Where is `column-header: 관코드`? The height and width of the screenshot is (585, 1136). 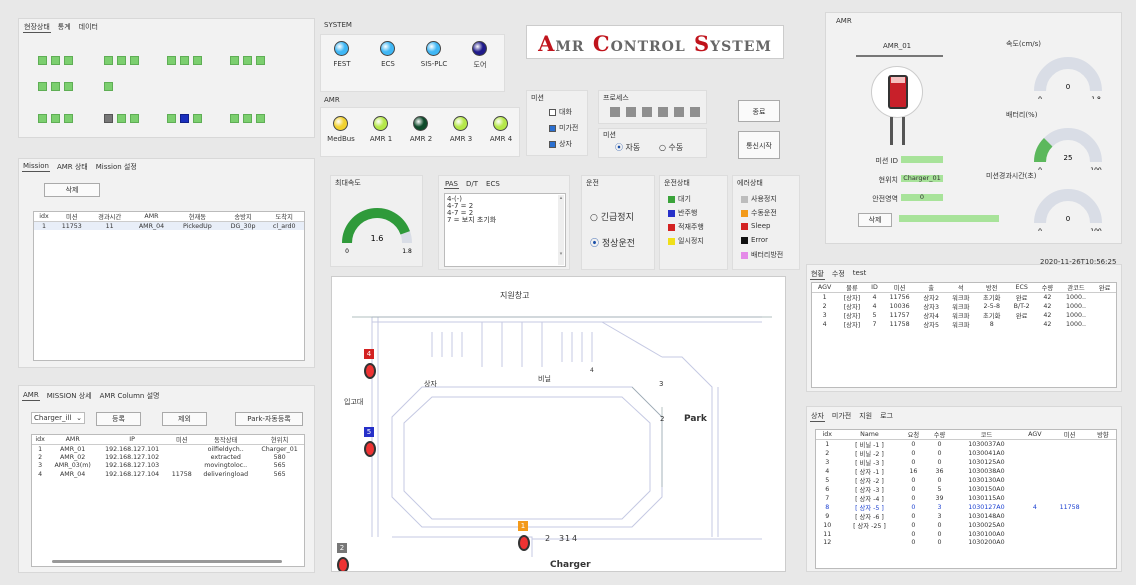 column-header: 관코드 is located at coordinates (1076, 288).